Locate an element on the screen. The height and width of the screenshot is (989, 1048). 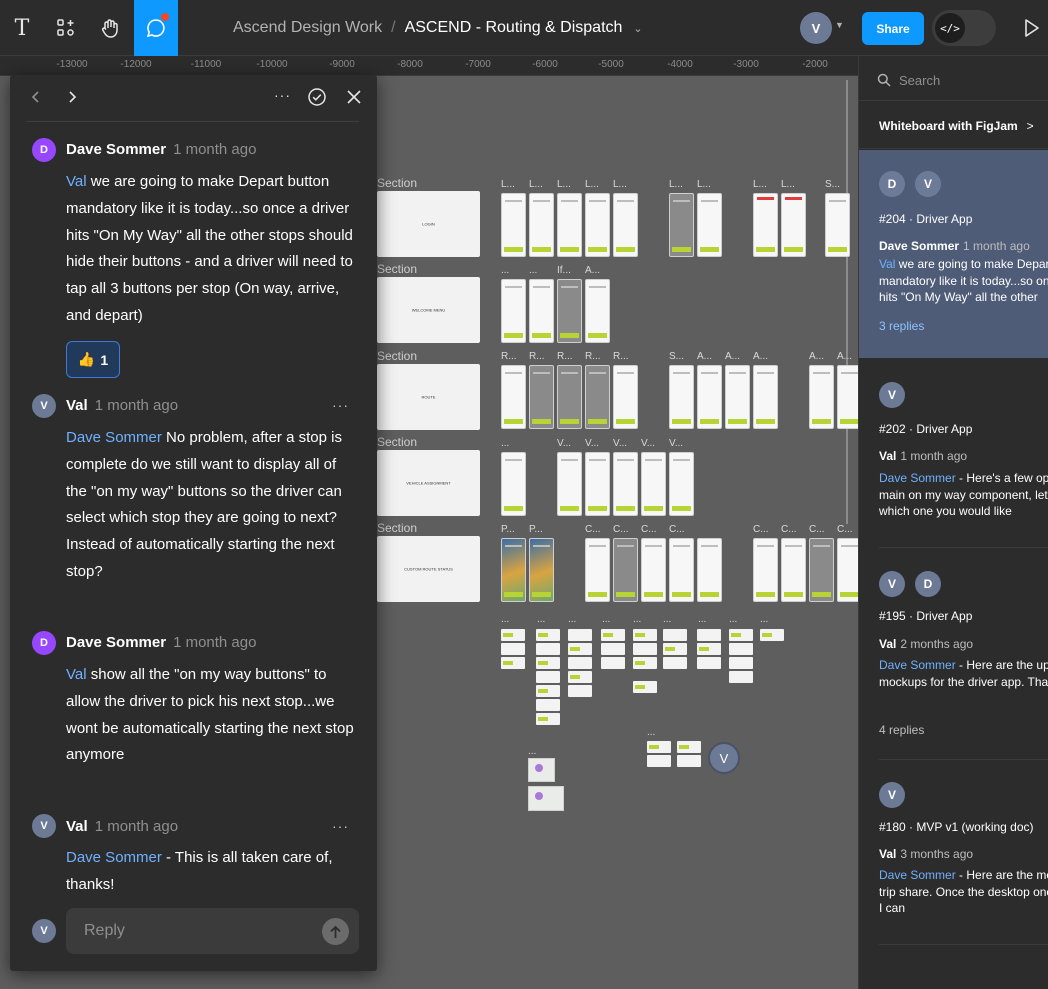
next-thread-icon is located at coordinates (72, 97).